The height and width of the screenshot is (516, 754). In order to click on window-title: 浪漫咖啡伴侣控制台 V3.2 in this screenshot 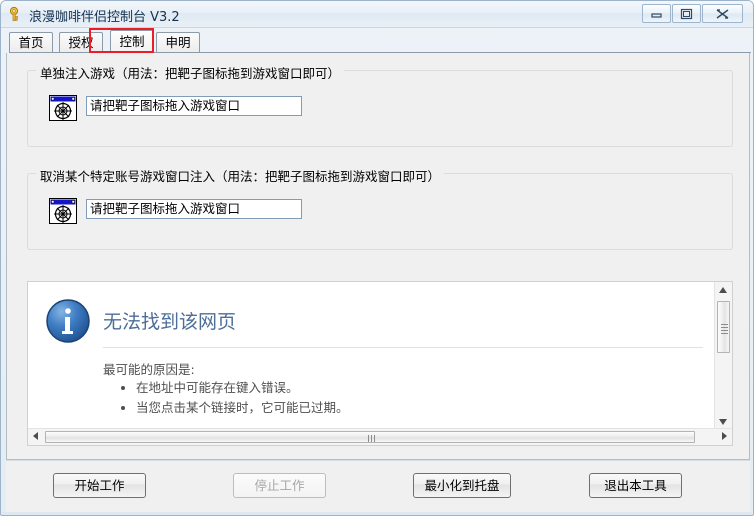, I will do `click(104, 17)`.